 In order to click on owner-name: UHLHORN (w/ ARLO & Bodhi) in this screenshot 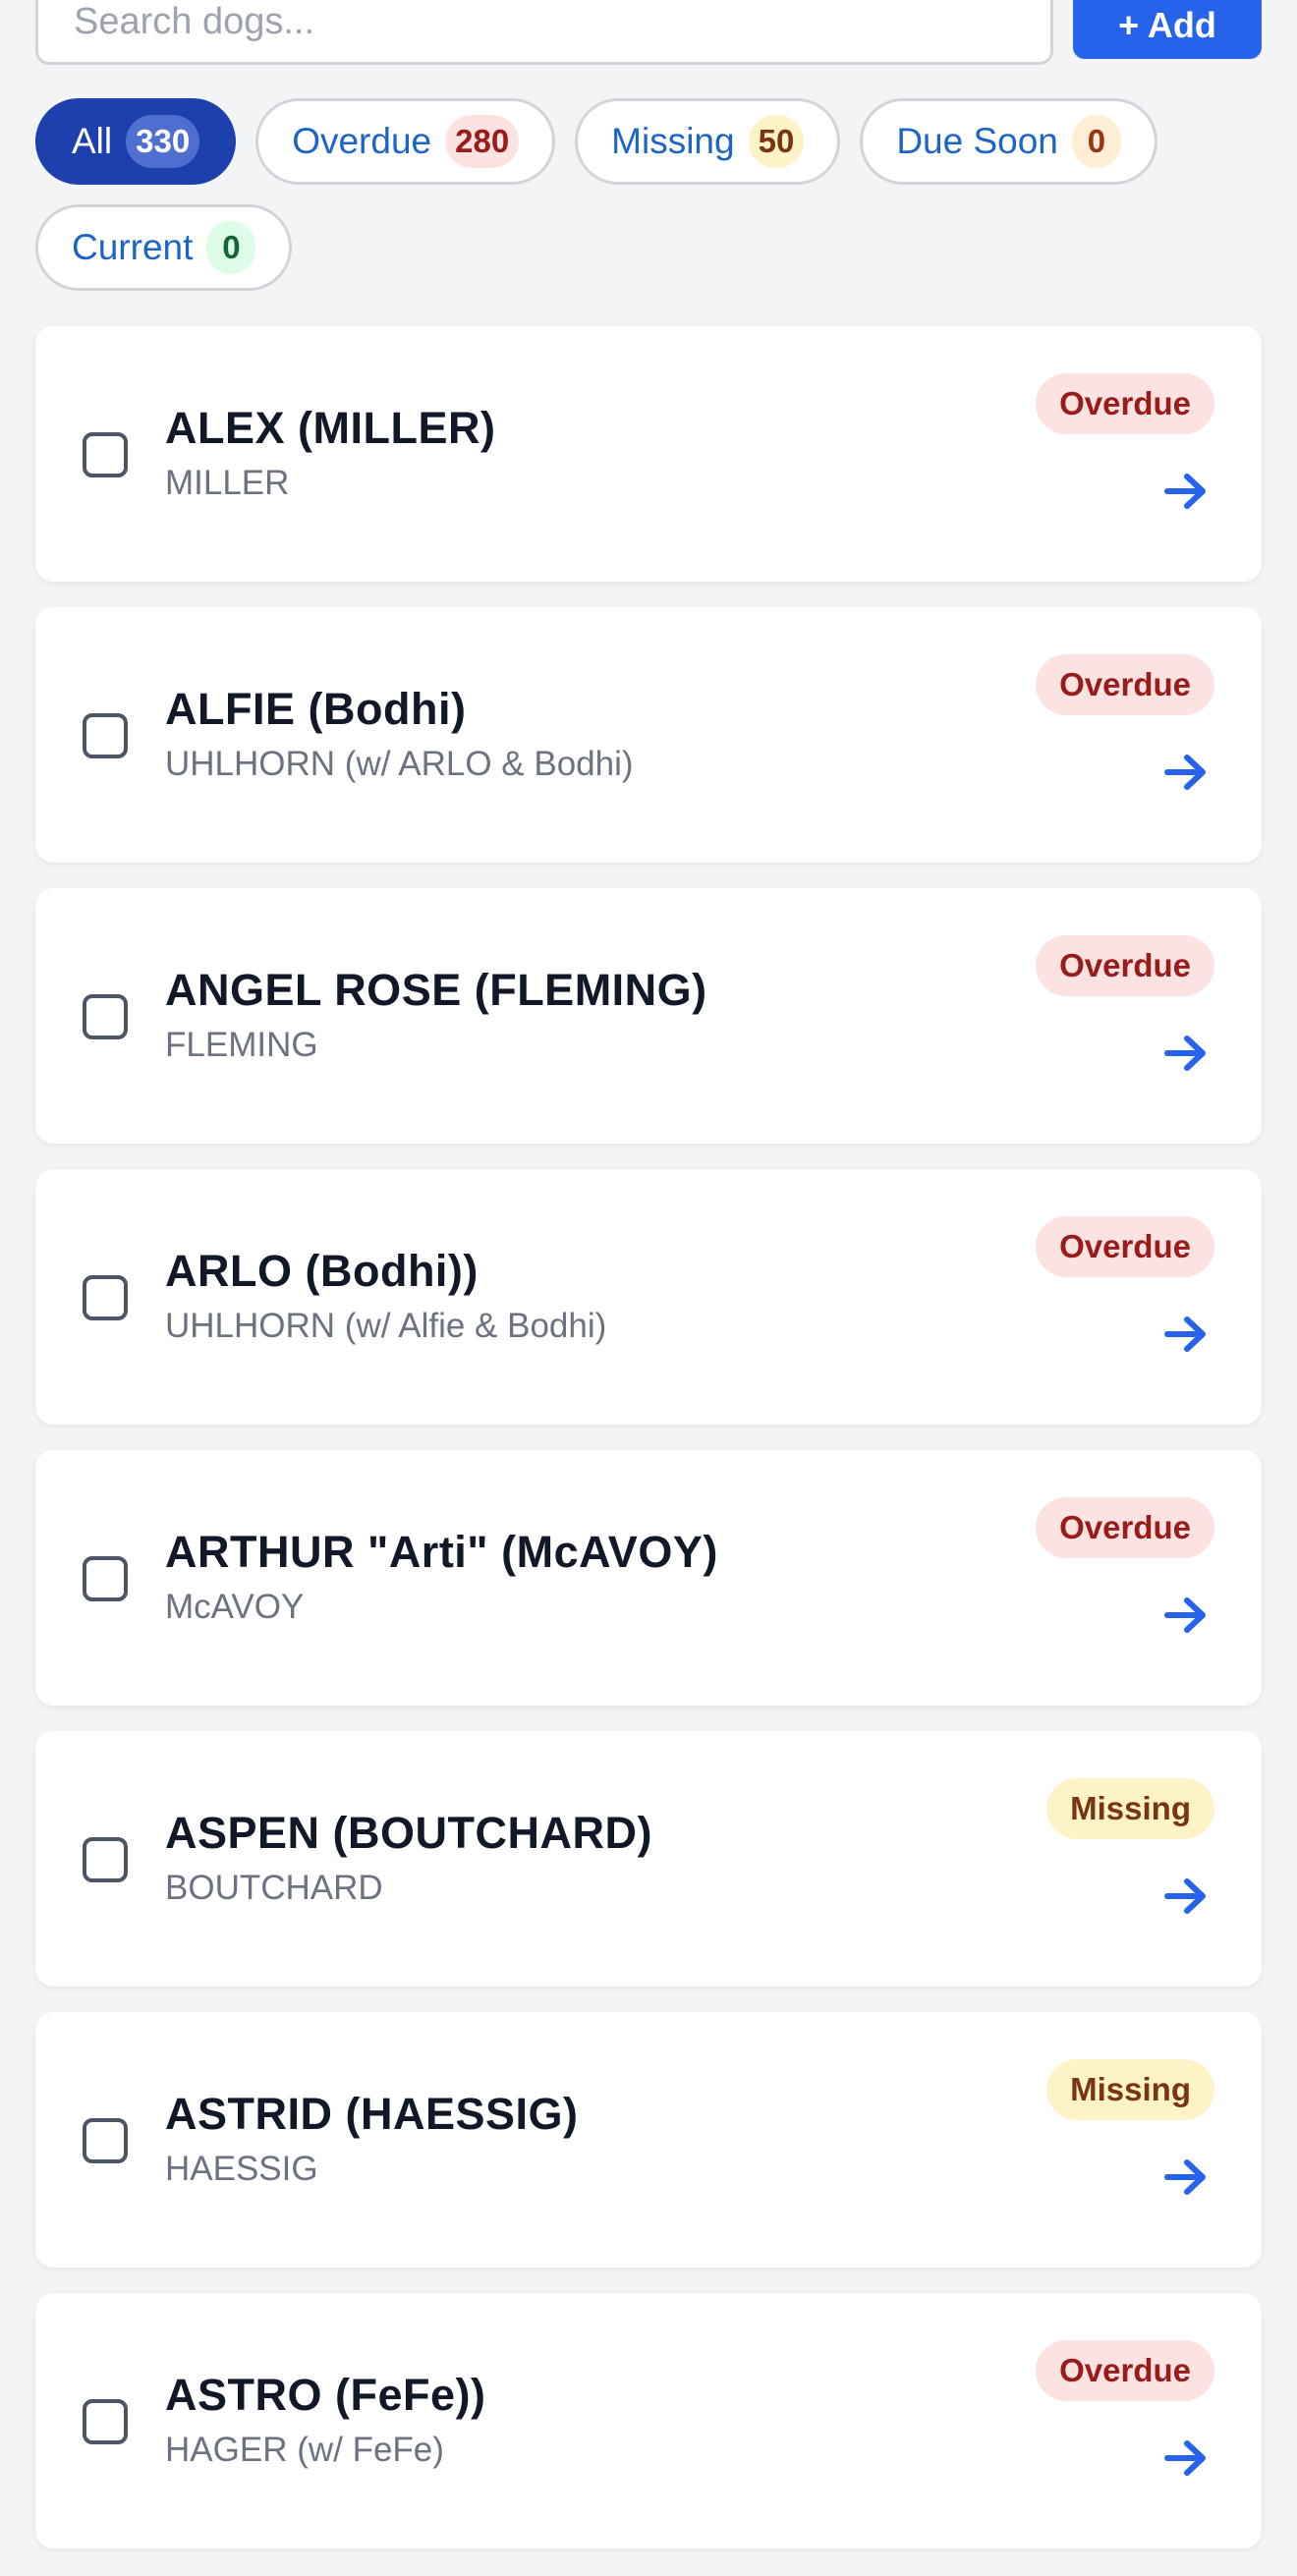, I will do `click(399, 764)`.